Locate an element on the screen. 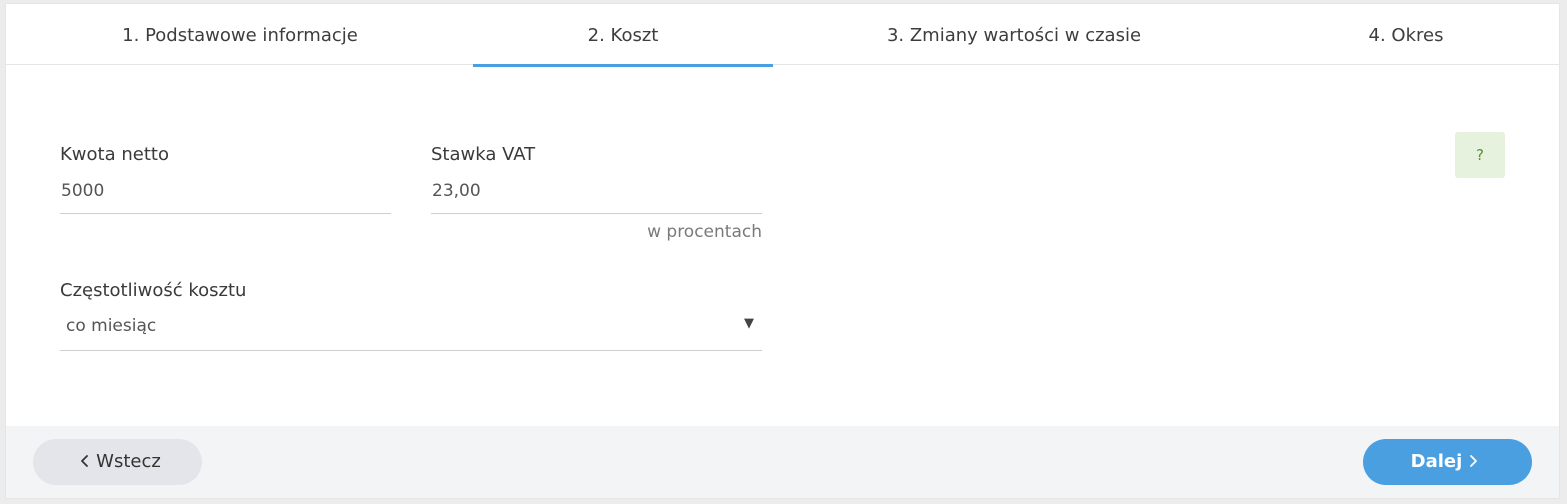  vat-rate-hint: w procentach is located at coordinates (704, 232).